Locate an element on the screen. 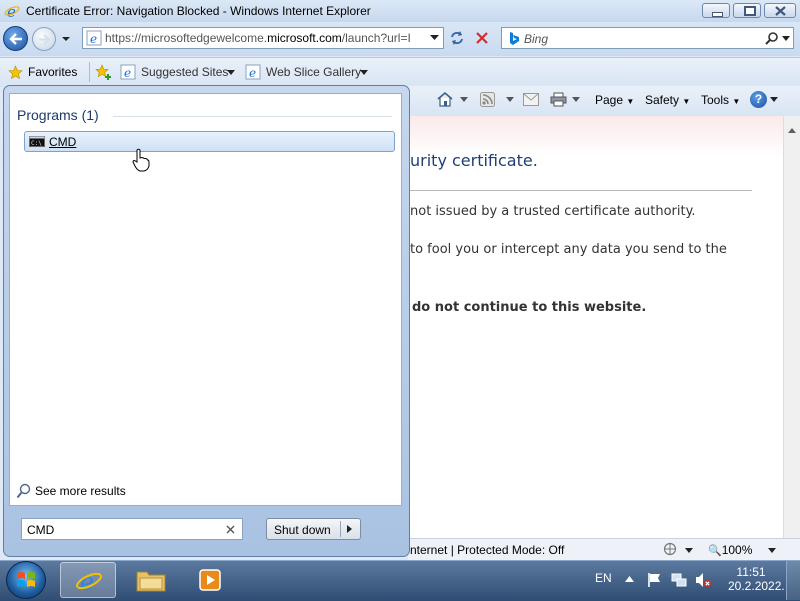  read-mail-icon is located at coordinates (531, 99).